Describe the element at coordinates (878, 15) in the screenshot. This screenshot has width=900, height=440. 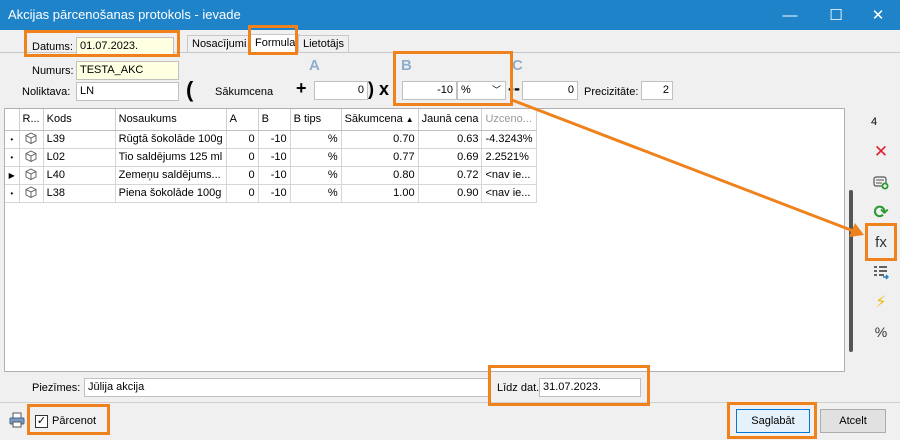
I see `close-button: ✕` at that location.